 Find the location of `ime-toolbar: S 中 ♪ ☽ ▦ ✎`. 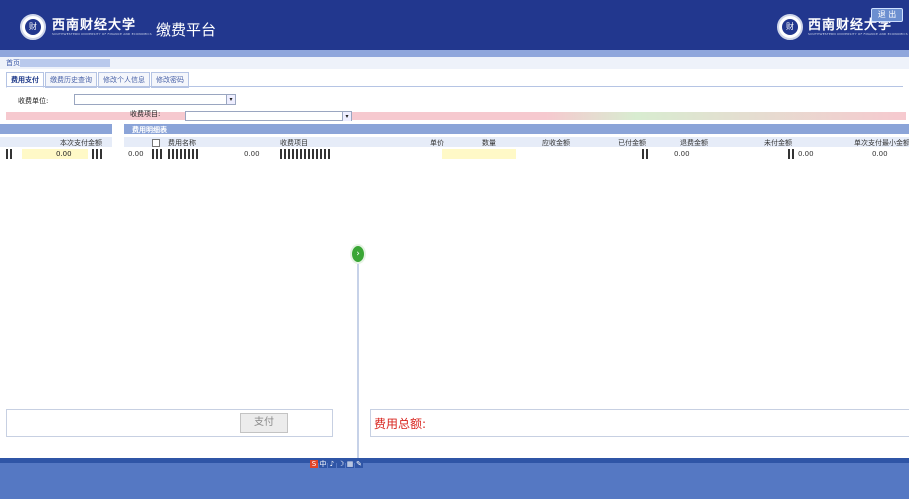

ime-toolbar: S 中 ♪ ☽ ▦ ✎ is located at coordinates (336, 465).